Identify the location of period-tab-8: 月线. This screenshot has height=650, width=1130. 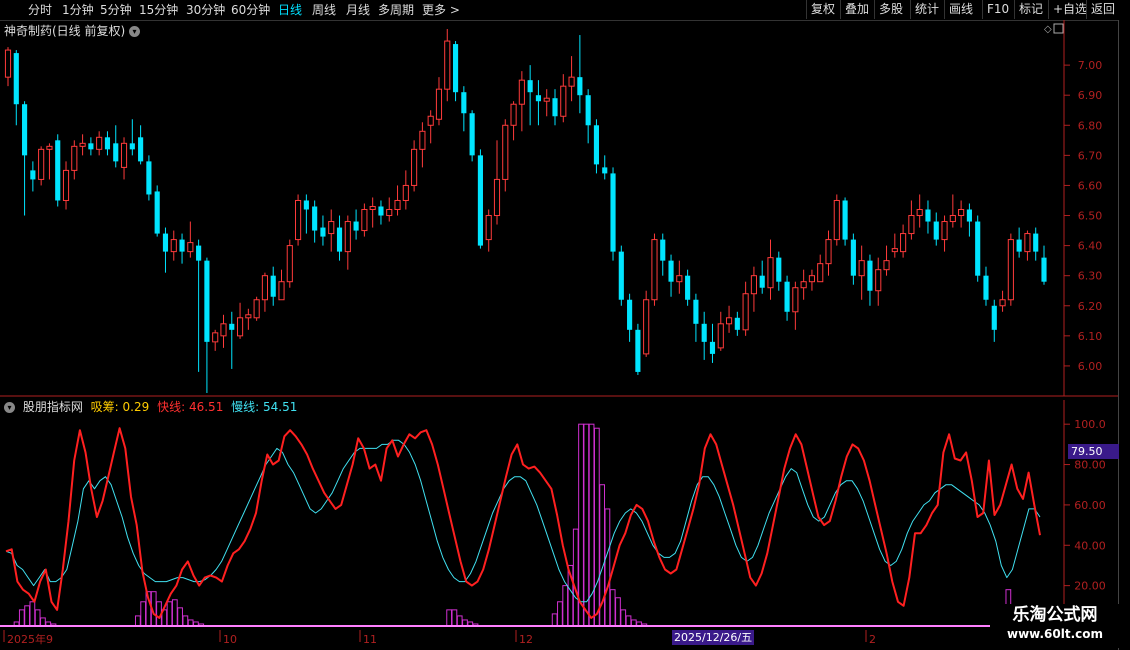
(358, 10).